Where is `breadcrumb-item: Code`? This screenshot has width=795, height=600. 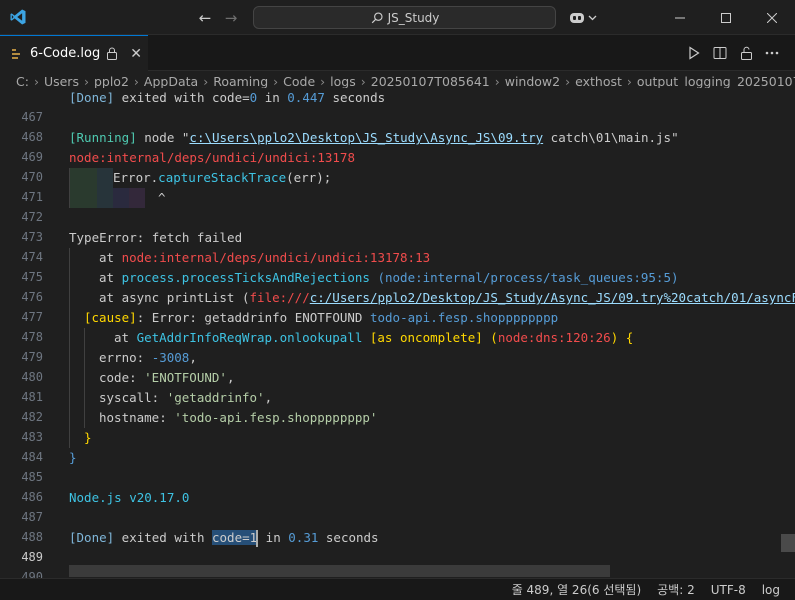
breadcrumb-item: Code is located at coordinates (299, 81).